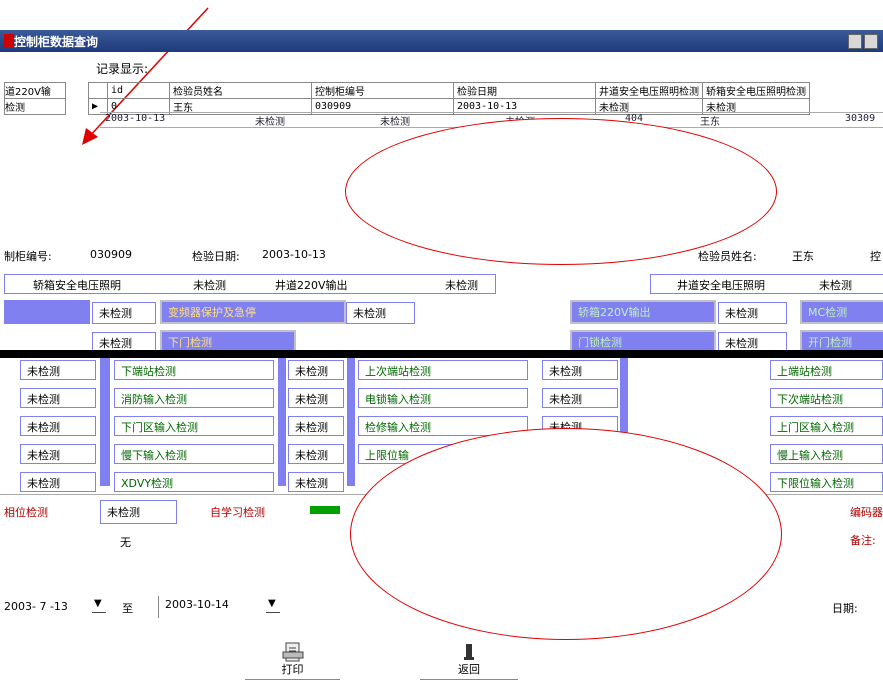 The height and width of the screenshot is (689, 883). What do you see at coordinates (253, 312) in the screenshot?
I see `row-a-label-1: 变频器保护及急停` at bounding box center [253, 312].